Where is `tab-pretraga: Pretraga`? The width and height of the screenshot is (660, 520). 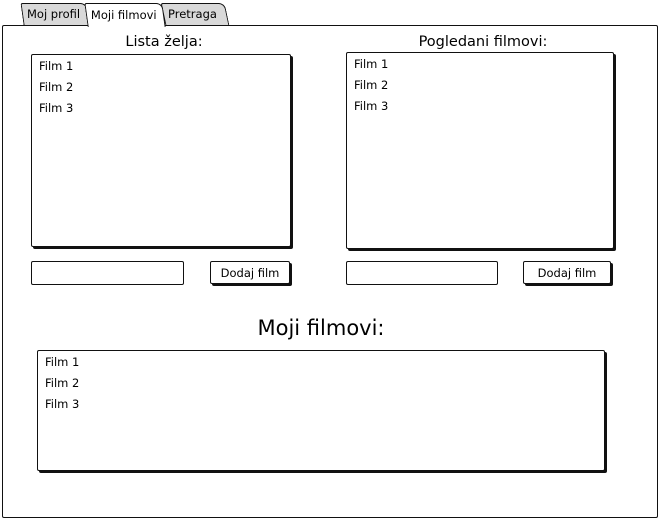
tab-pretraga: Pretraga is located at coordinates (195, 14).